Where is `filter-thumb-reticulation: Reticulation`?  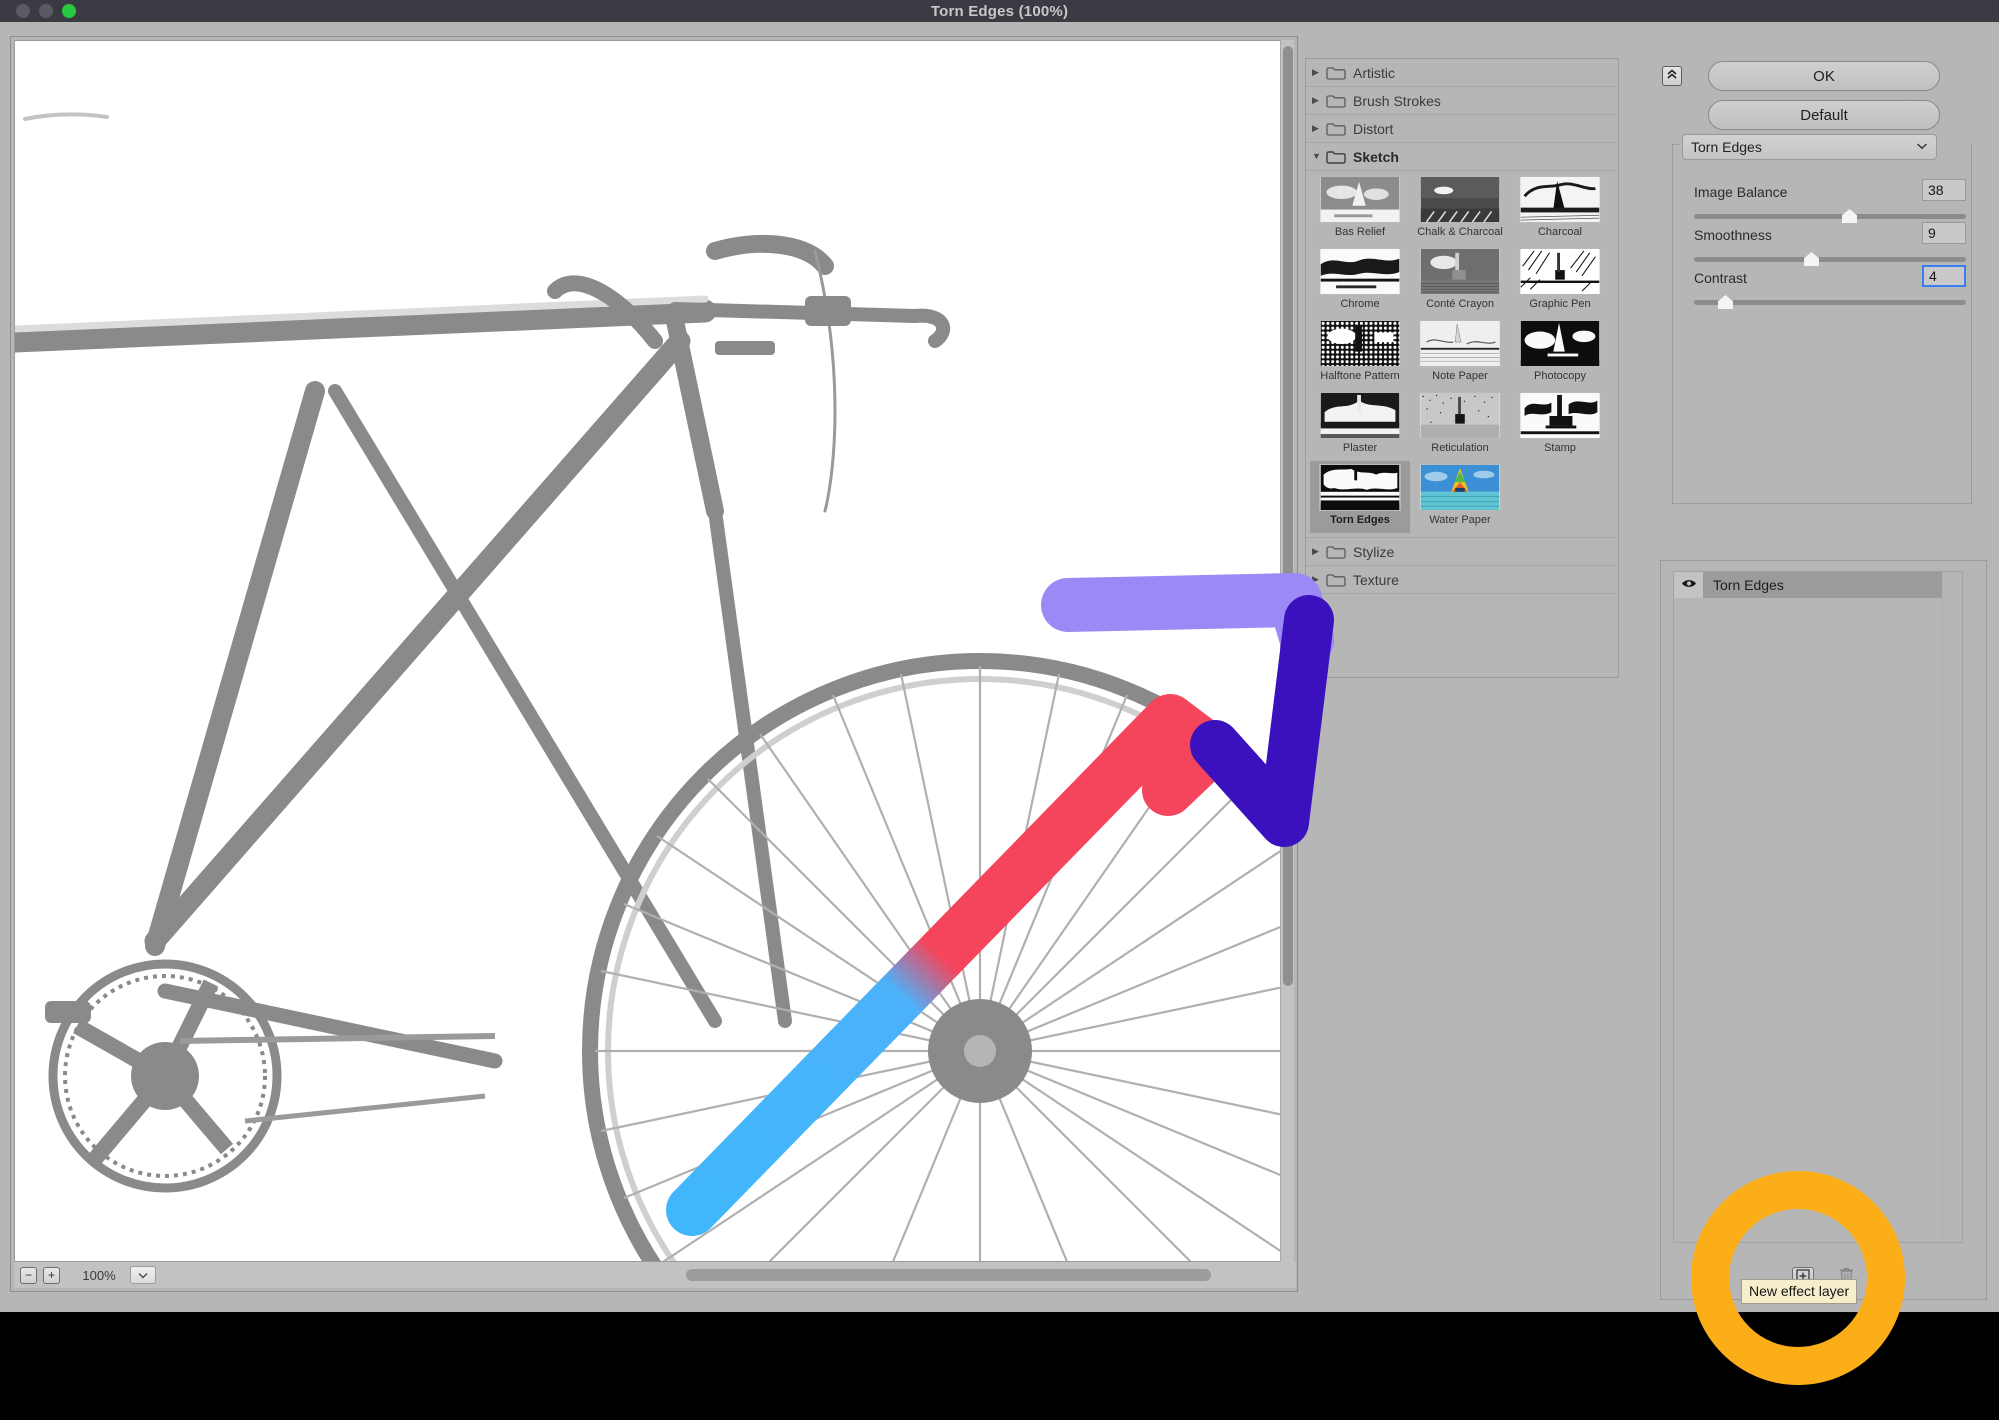
filter-thumb-reticulation: Reticulation is located at coordinates (1460, 425).